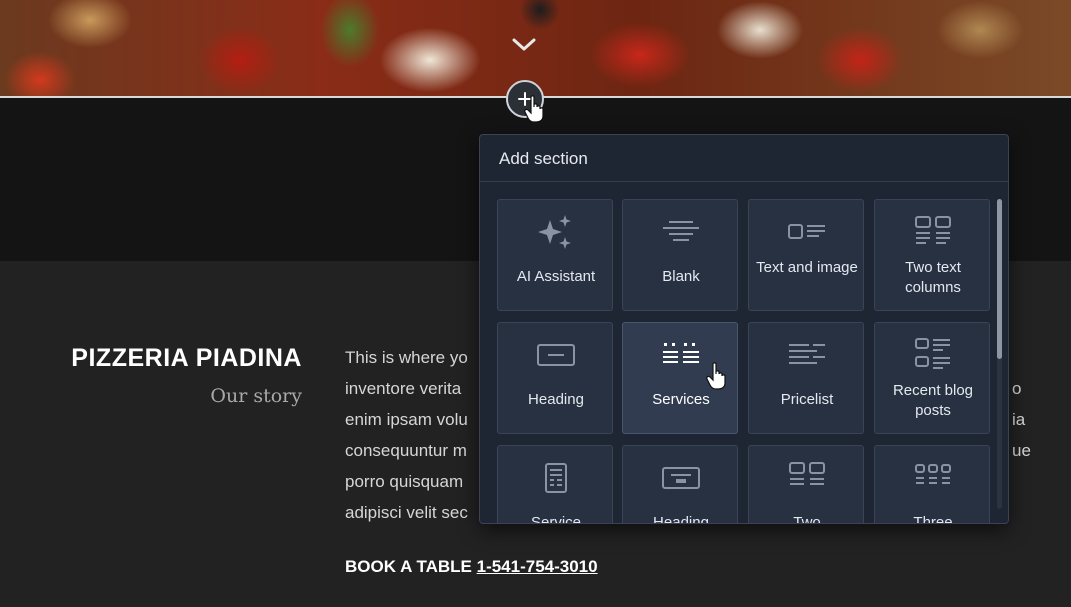 The height and width of the screenshot is (607, 1071). I want to click on two-cards-icon, so click(807, 473).